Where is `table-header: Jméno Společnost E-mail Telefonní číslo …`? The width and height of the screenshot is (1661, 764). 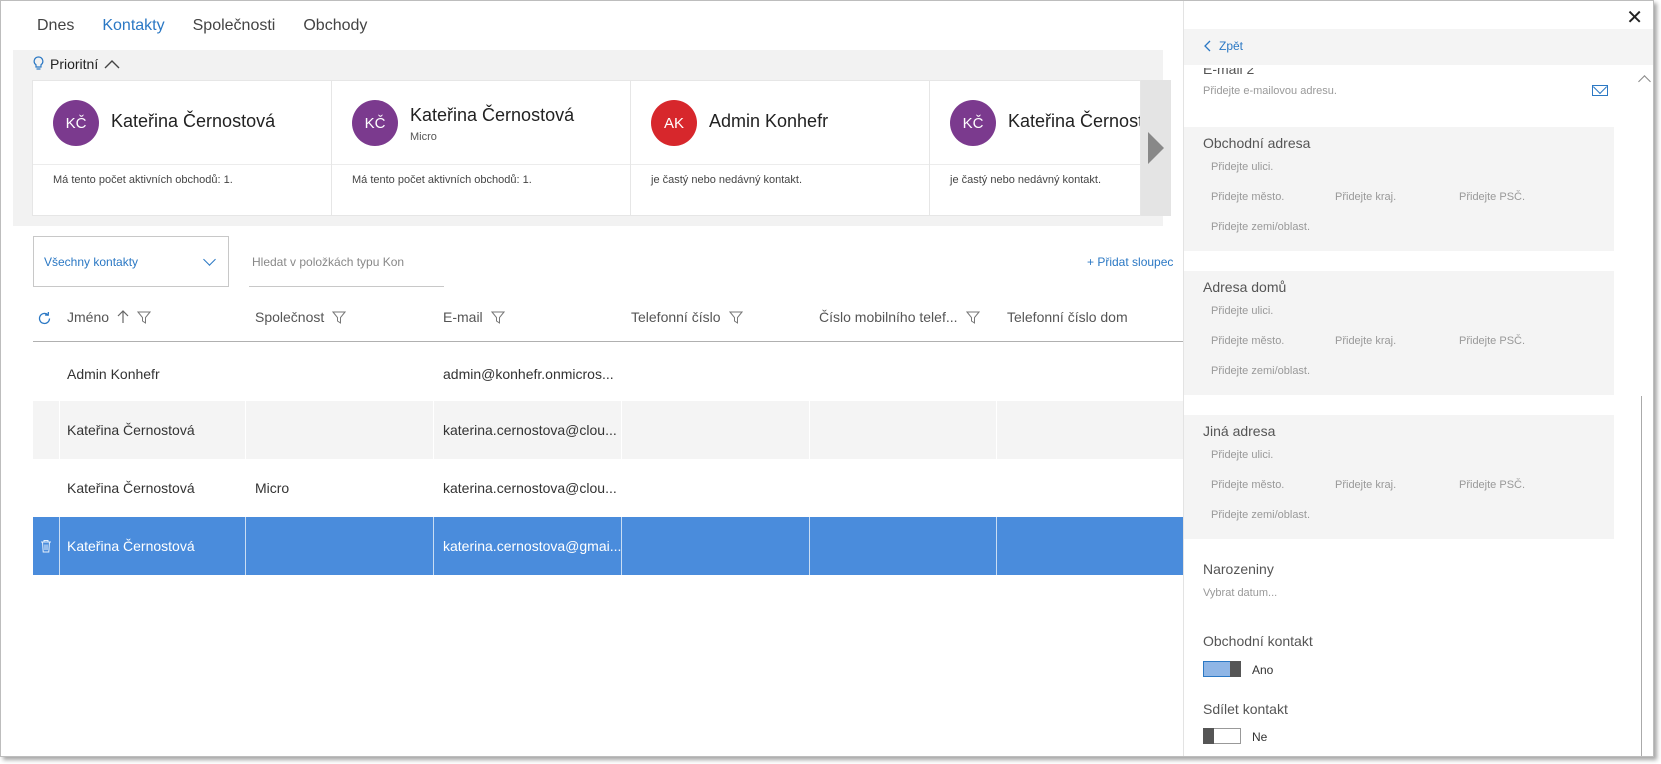
table-header: Jméno Společnost E-mail Telefonní číslo … is located at coordinates (608, 319).